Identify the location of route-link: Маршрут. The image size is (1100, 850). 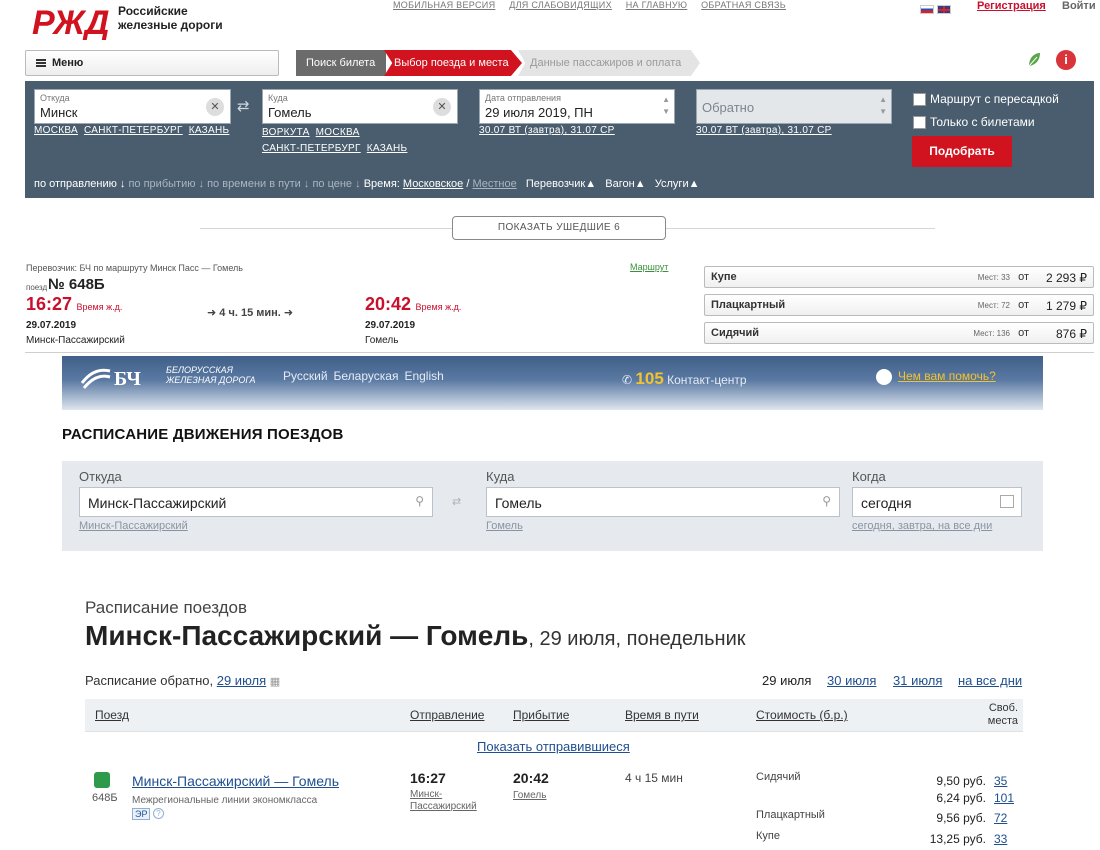
(649, 267).